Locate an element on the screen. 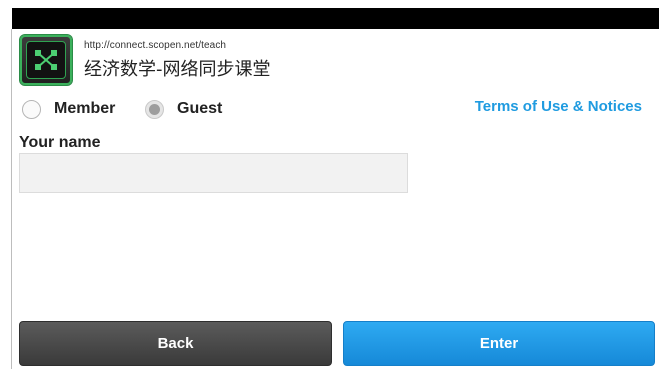 This screenshot has width=659, height=369. adobe-connect-app-icon is located at coordinates (46, 60).